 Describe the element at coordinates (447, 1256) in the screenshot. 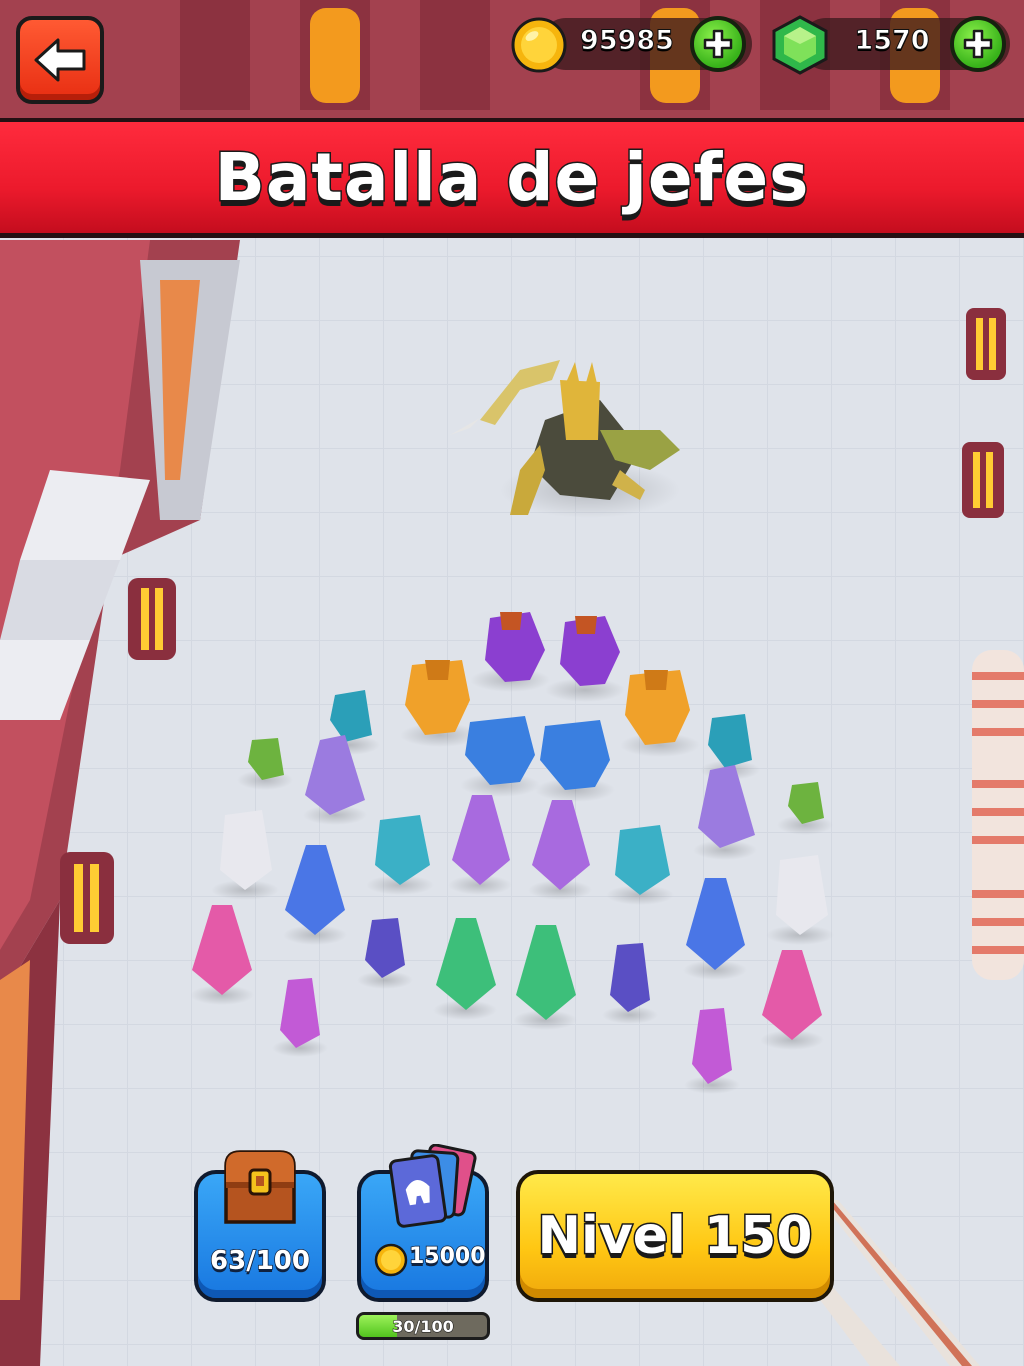

I see `cards-cost: 15000` at that location.